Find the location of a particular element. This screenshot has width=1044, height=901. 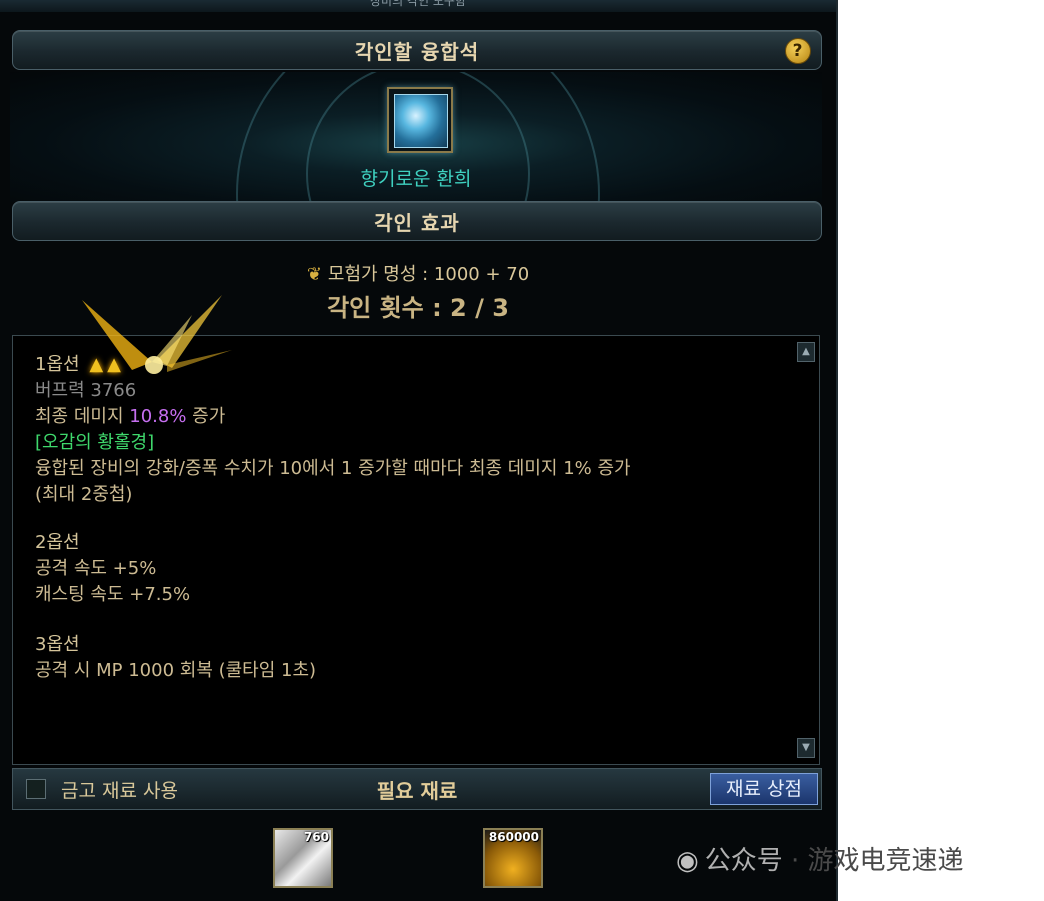

material-count: 860000 is located at coordinates (513, 837).